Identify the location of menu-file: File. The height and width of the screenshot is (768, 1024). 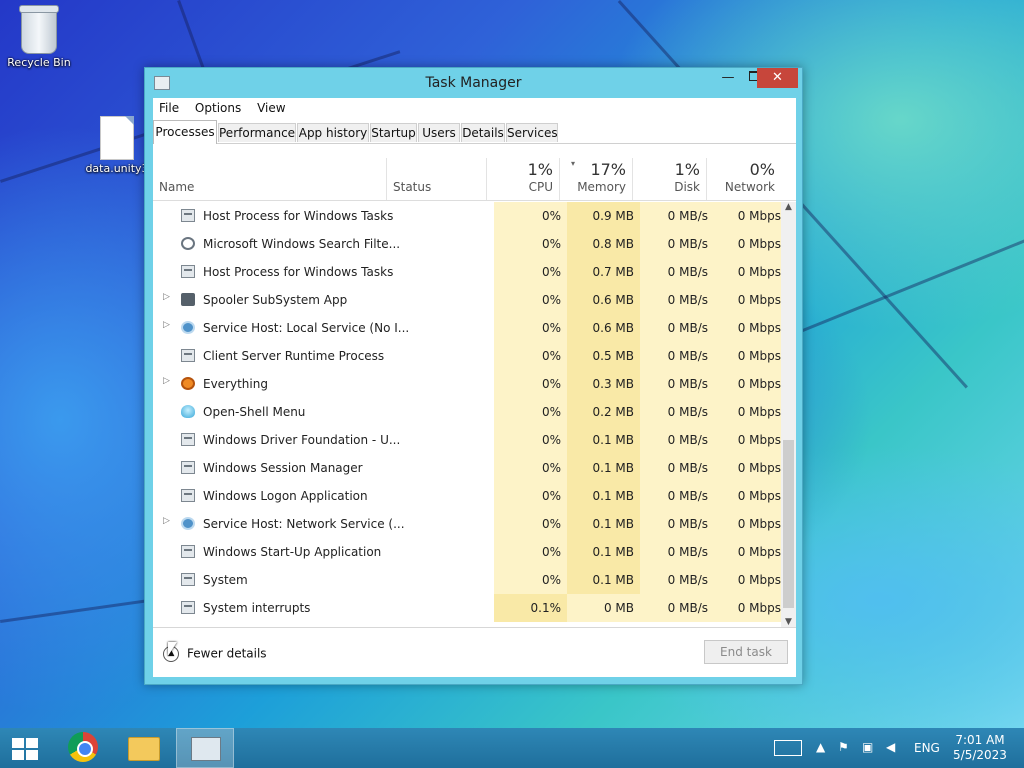
(169, 108).